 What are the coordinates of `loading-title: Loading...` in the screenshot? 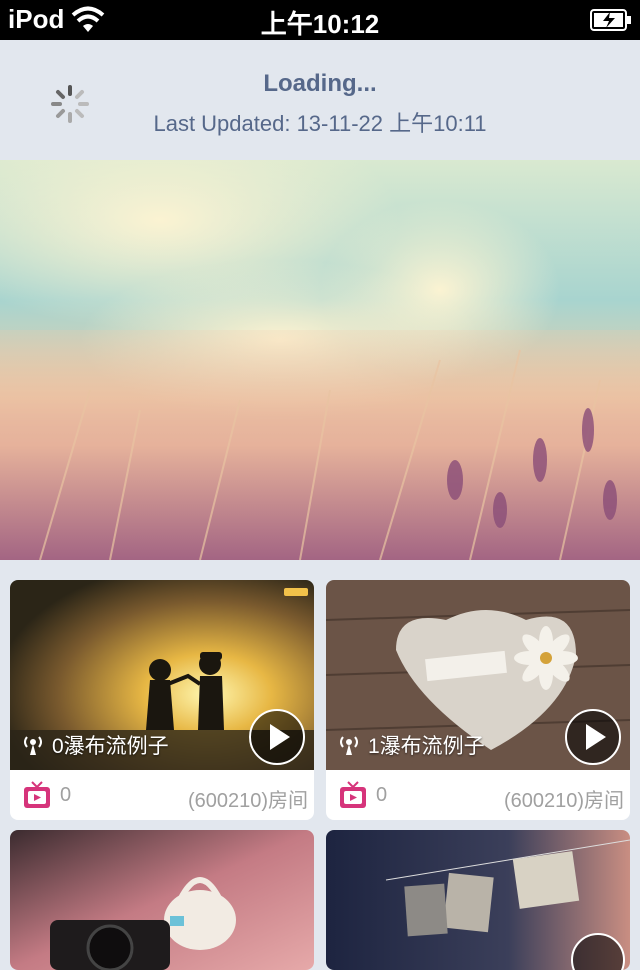 It's located at (320, 83).